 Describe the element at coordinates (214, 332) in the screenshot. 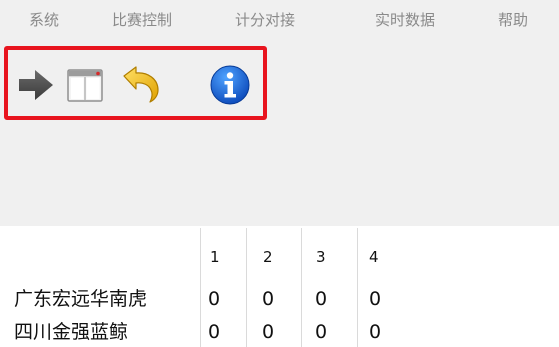

I see `score-away-period-1: 0` at that location.